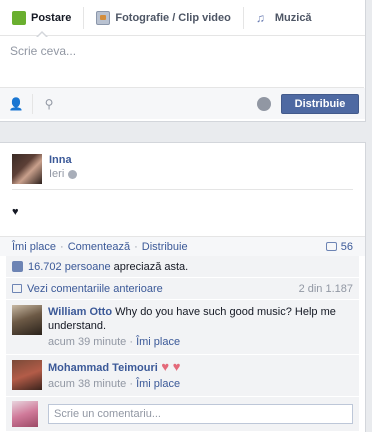 The width and height of the screenshot is (372, 432). I want to click on share-link: Distribuie, so click(165, 247).